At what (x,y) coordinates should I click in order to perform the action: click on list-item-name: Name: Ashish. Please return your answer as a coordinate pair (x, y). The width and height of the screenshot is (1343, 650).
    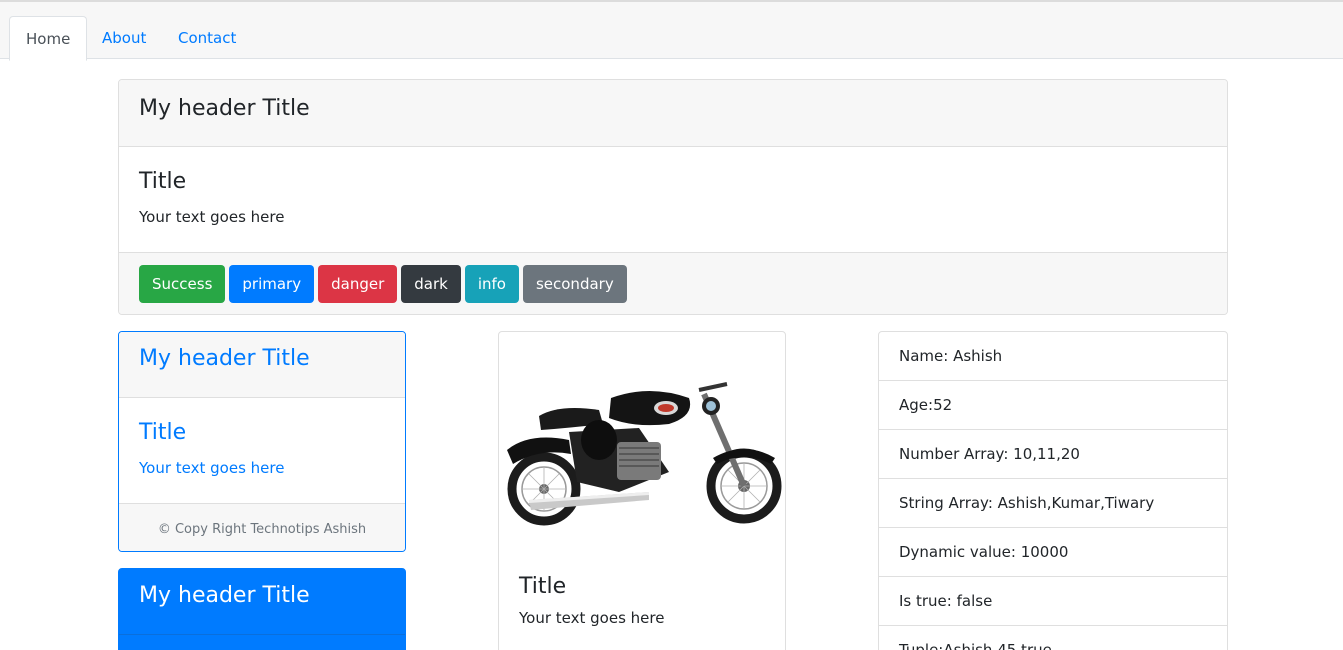
    Looking at the image, I should click on (1053, 356).